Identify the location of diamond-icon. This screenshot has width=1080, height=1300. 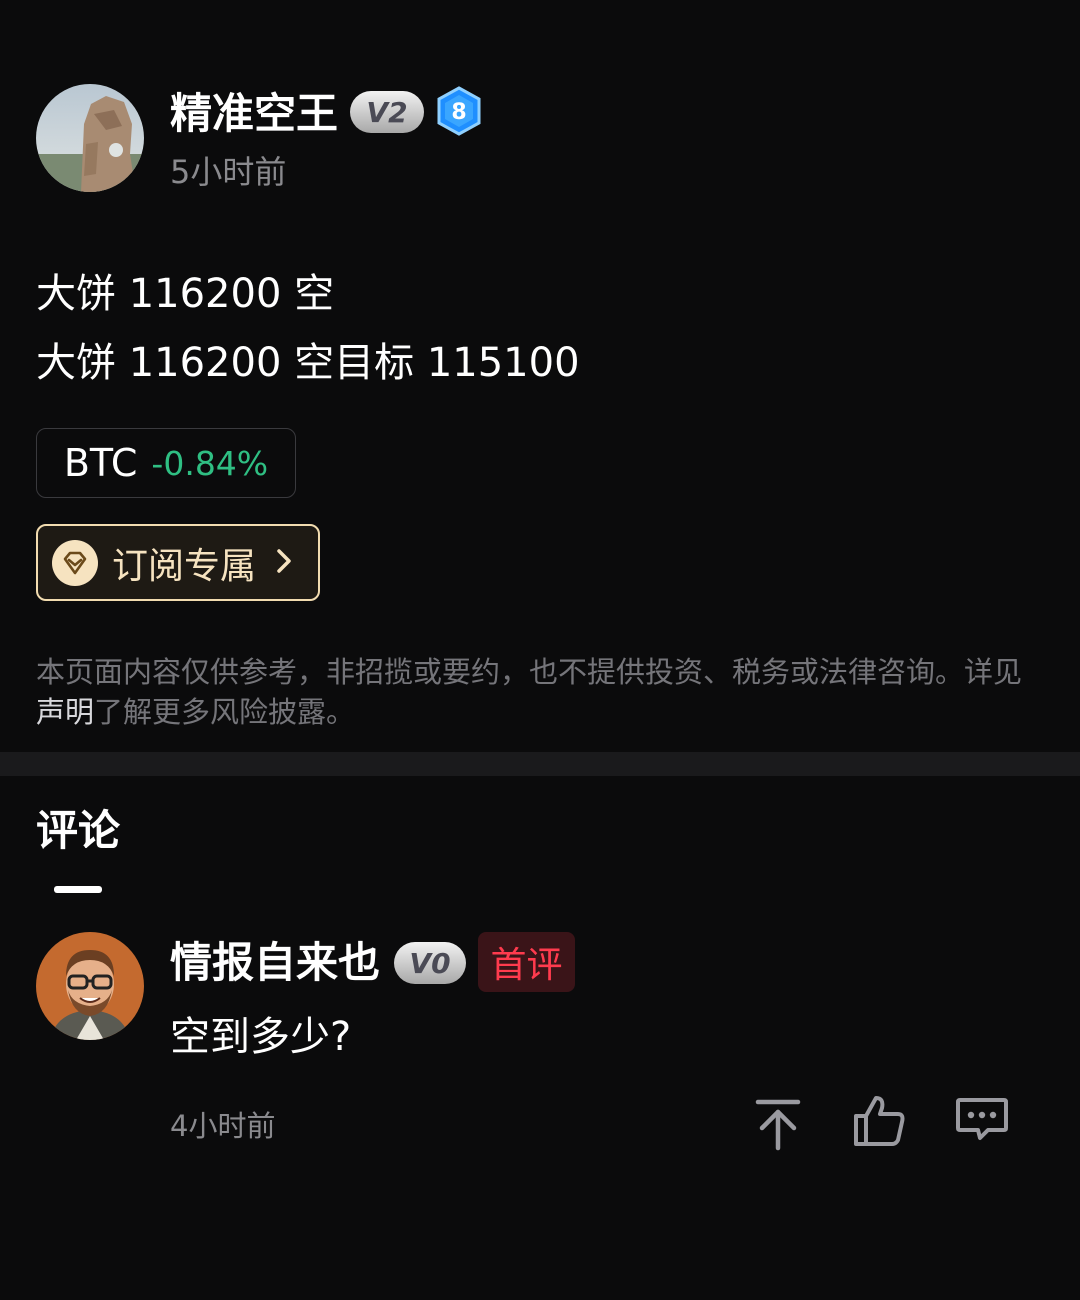
(75, 562).